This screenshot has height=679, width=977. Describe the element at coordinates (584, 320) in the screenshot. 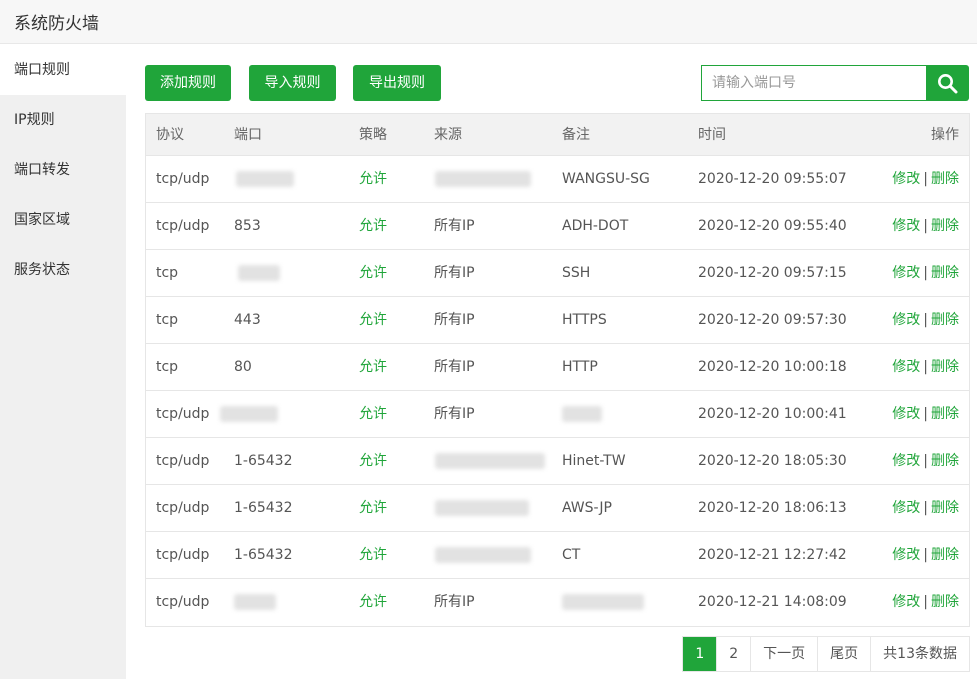

I see `cell-note: HTTPS` at that location.